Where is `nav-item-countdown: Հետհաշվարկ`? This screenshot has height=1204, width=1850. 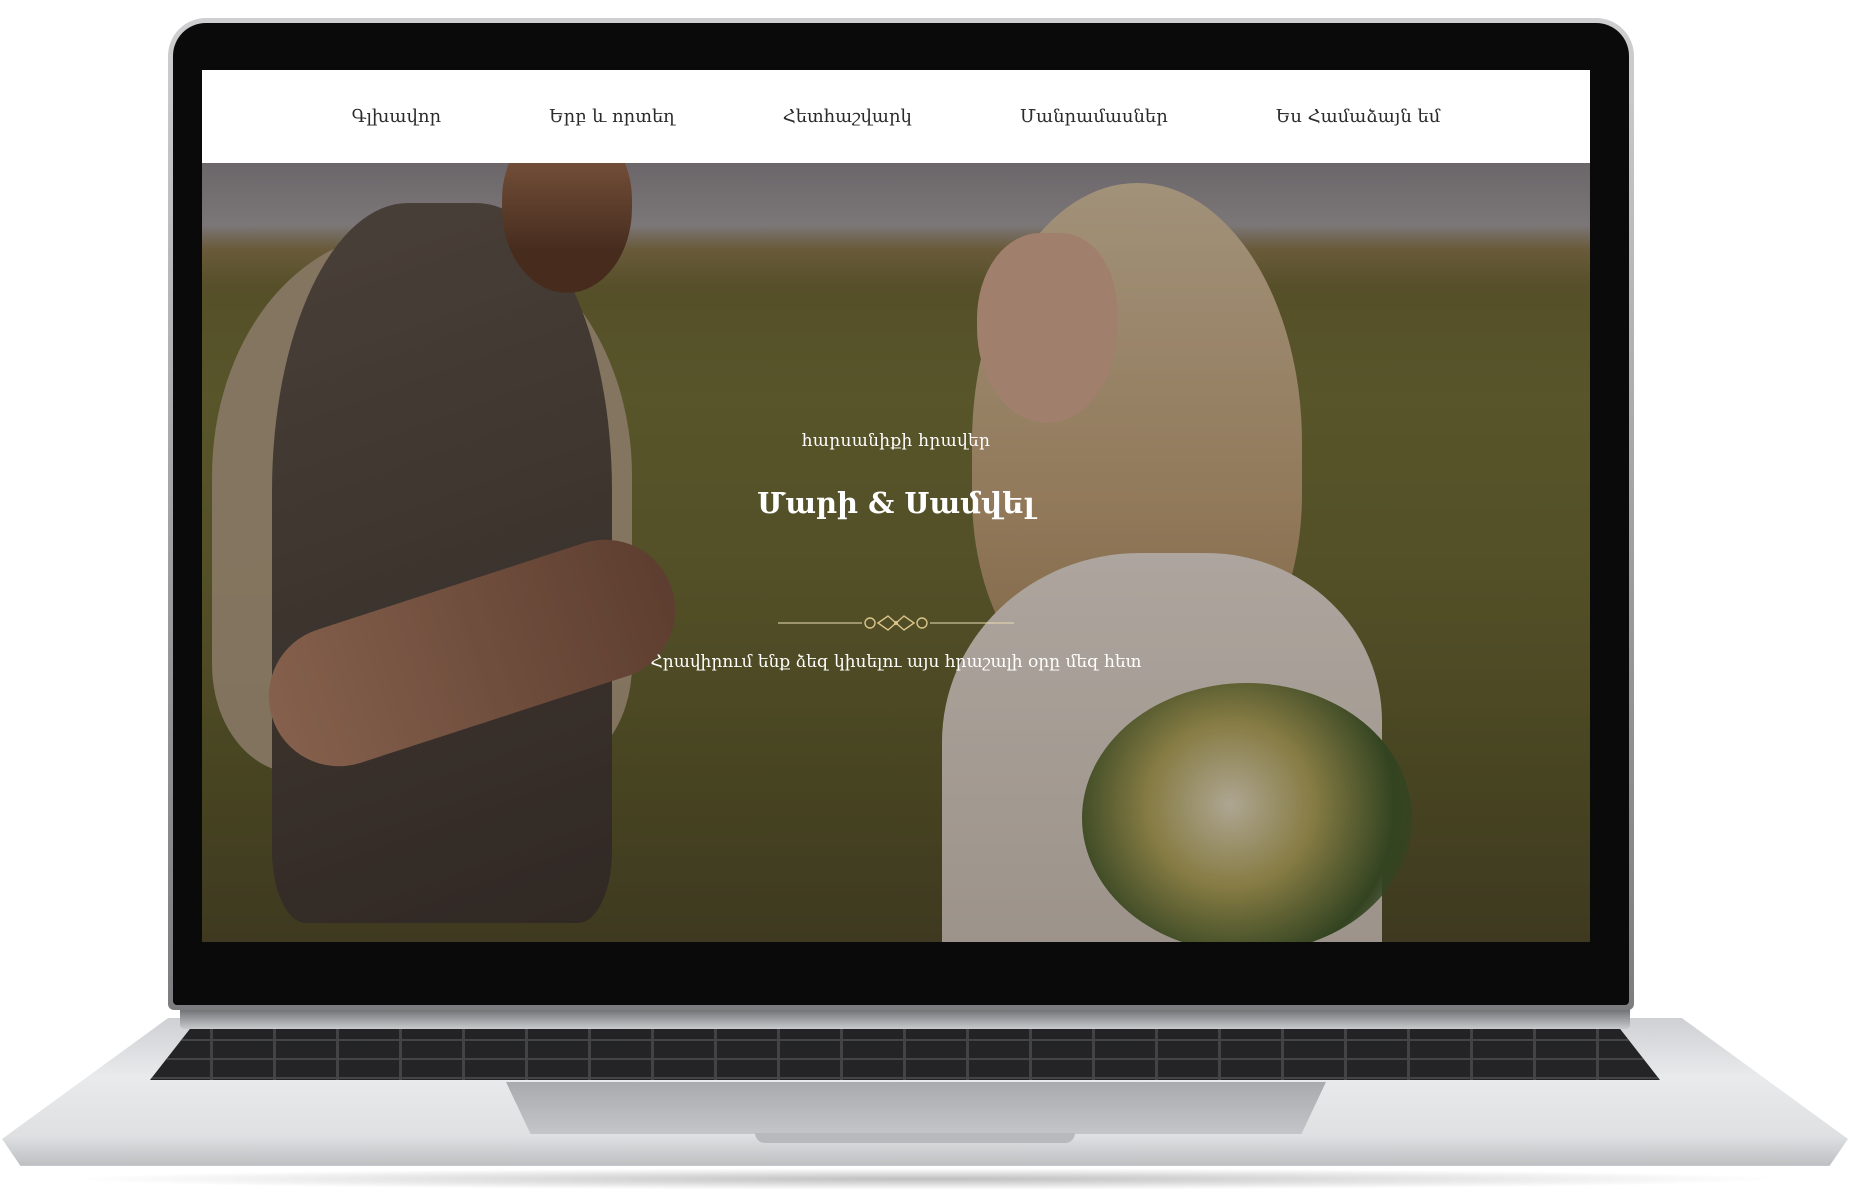
nav-item-countdown: Հետհաշվարկ is located at coordinates (847, 116).